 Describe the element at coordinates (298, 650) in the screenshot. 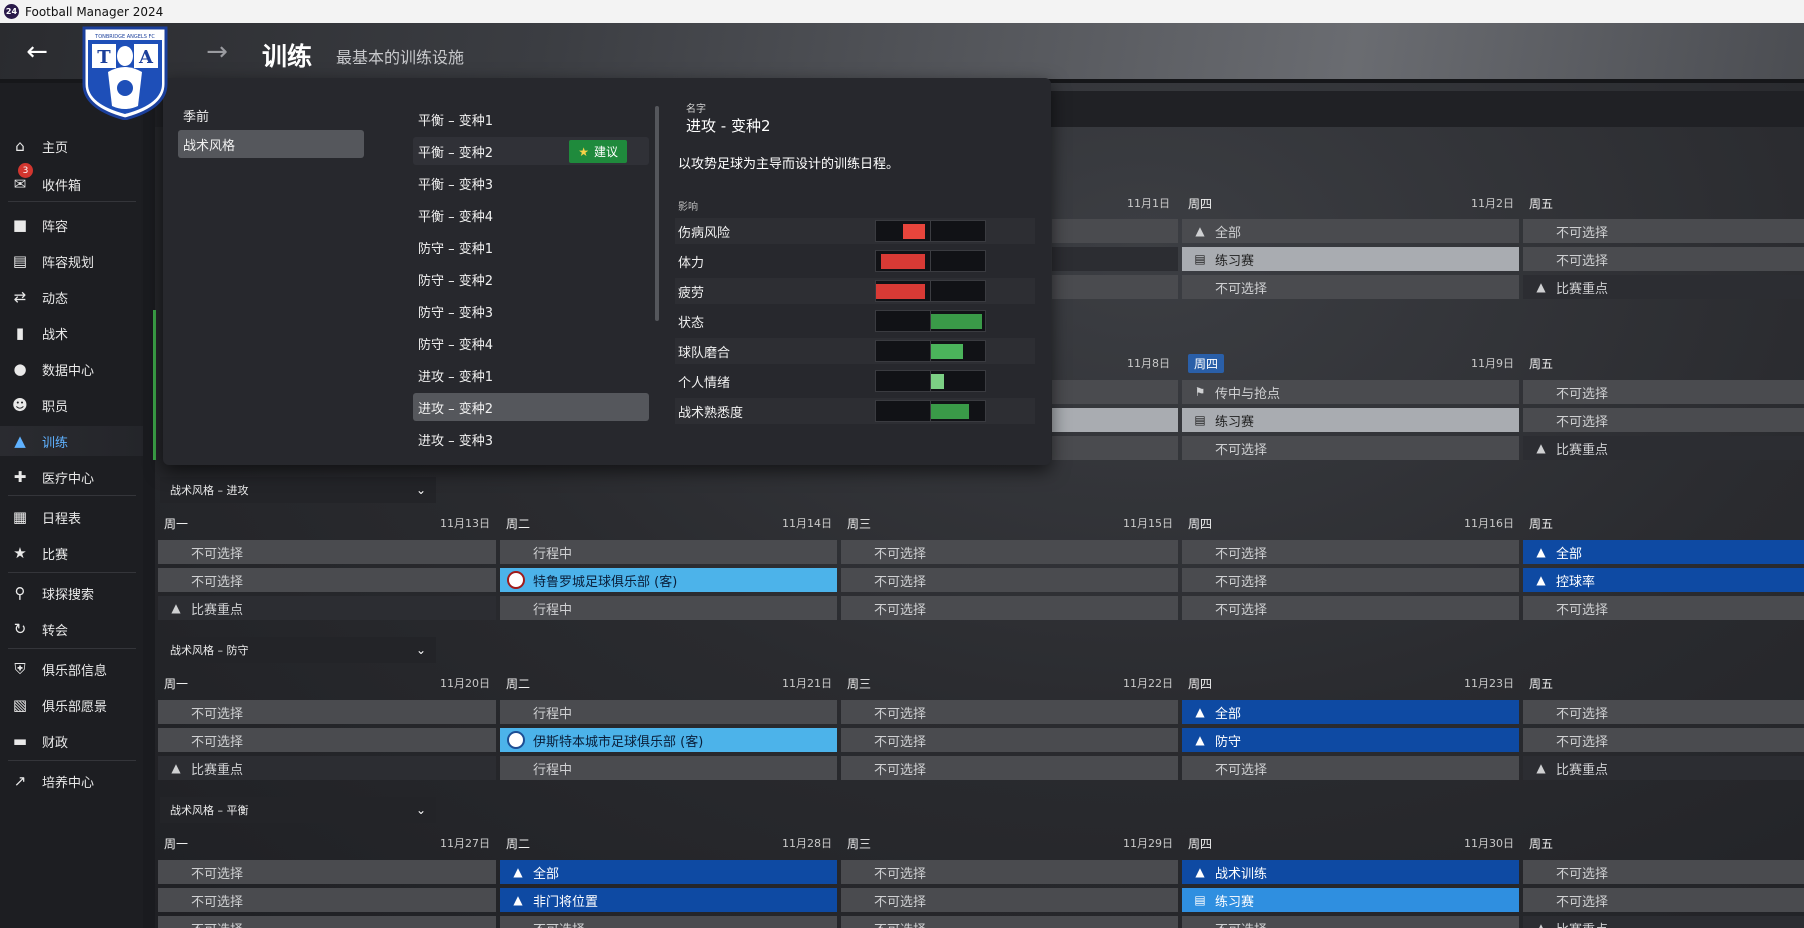

I see `week-schedule-dropdown: 战术风格 – 防守 ⌄` at that location.